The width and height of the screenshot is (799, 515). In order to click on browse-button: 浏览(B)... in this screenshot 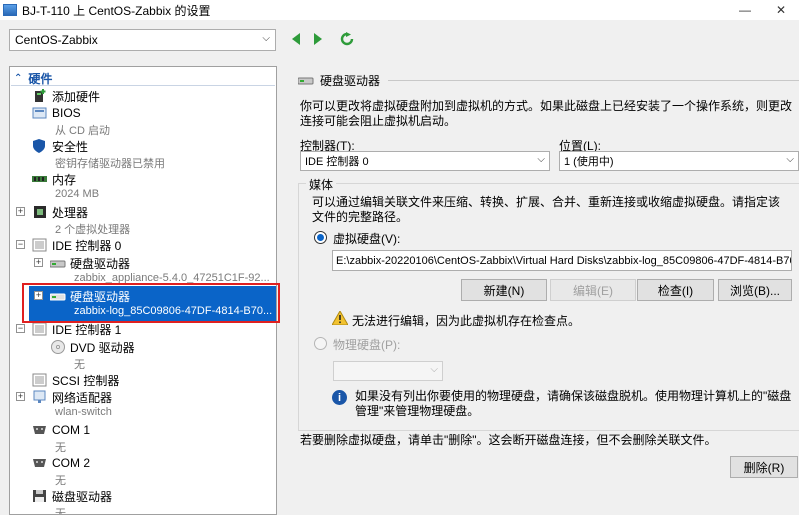, I will do `click(755, 290)`.